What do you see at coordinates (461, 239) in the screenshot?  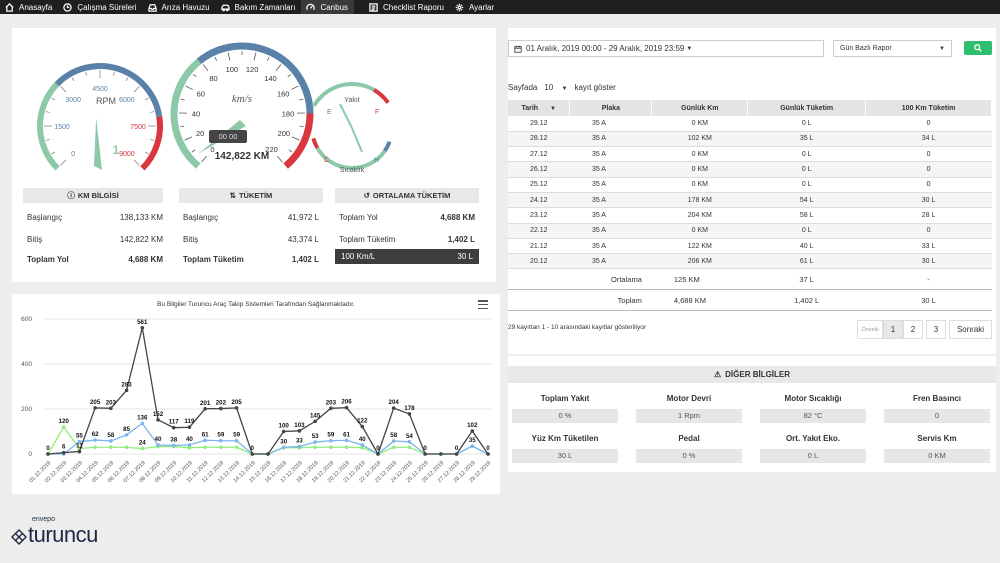 I see `avg-cons-value: 1,402 L` at bounding box center [461, 239].